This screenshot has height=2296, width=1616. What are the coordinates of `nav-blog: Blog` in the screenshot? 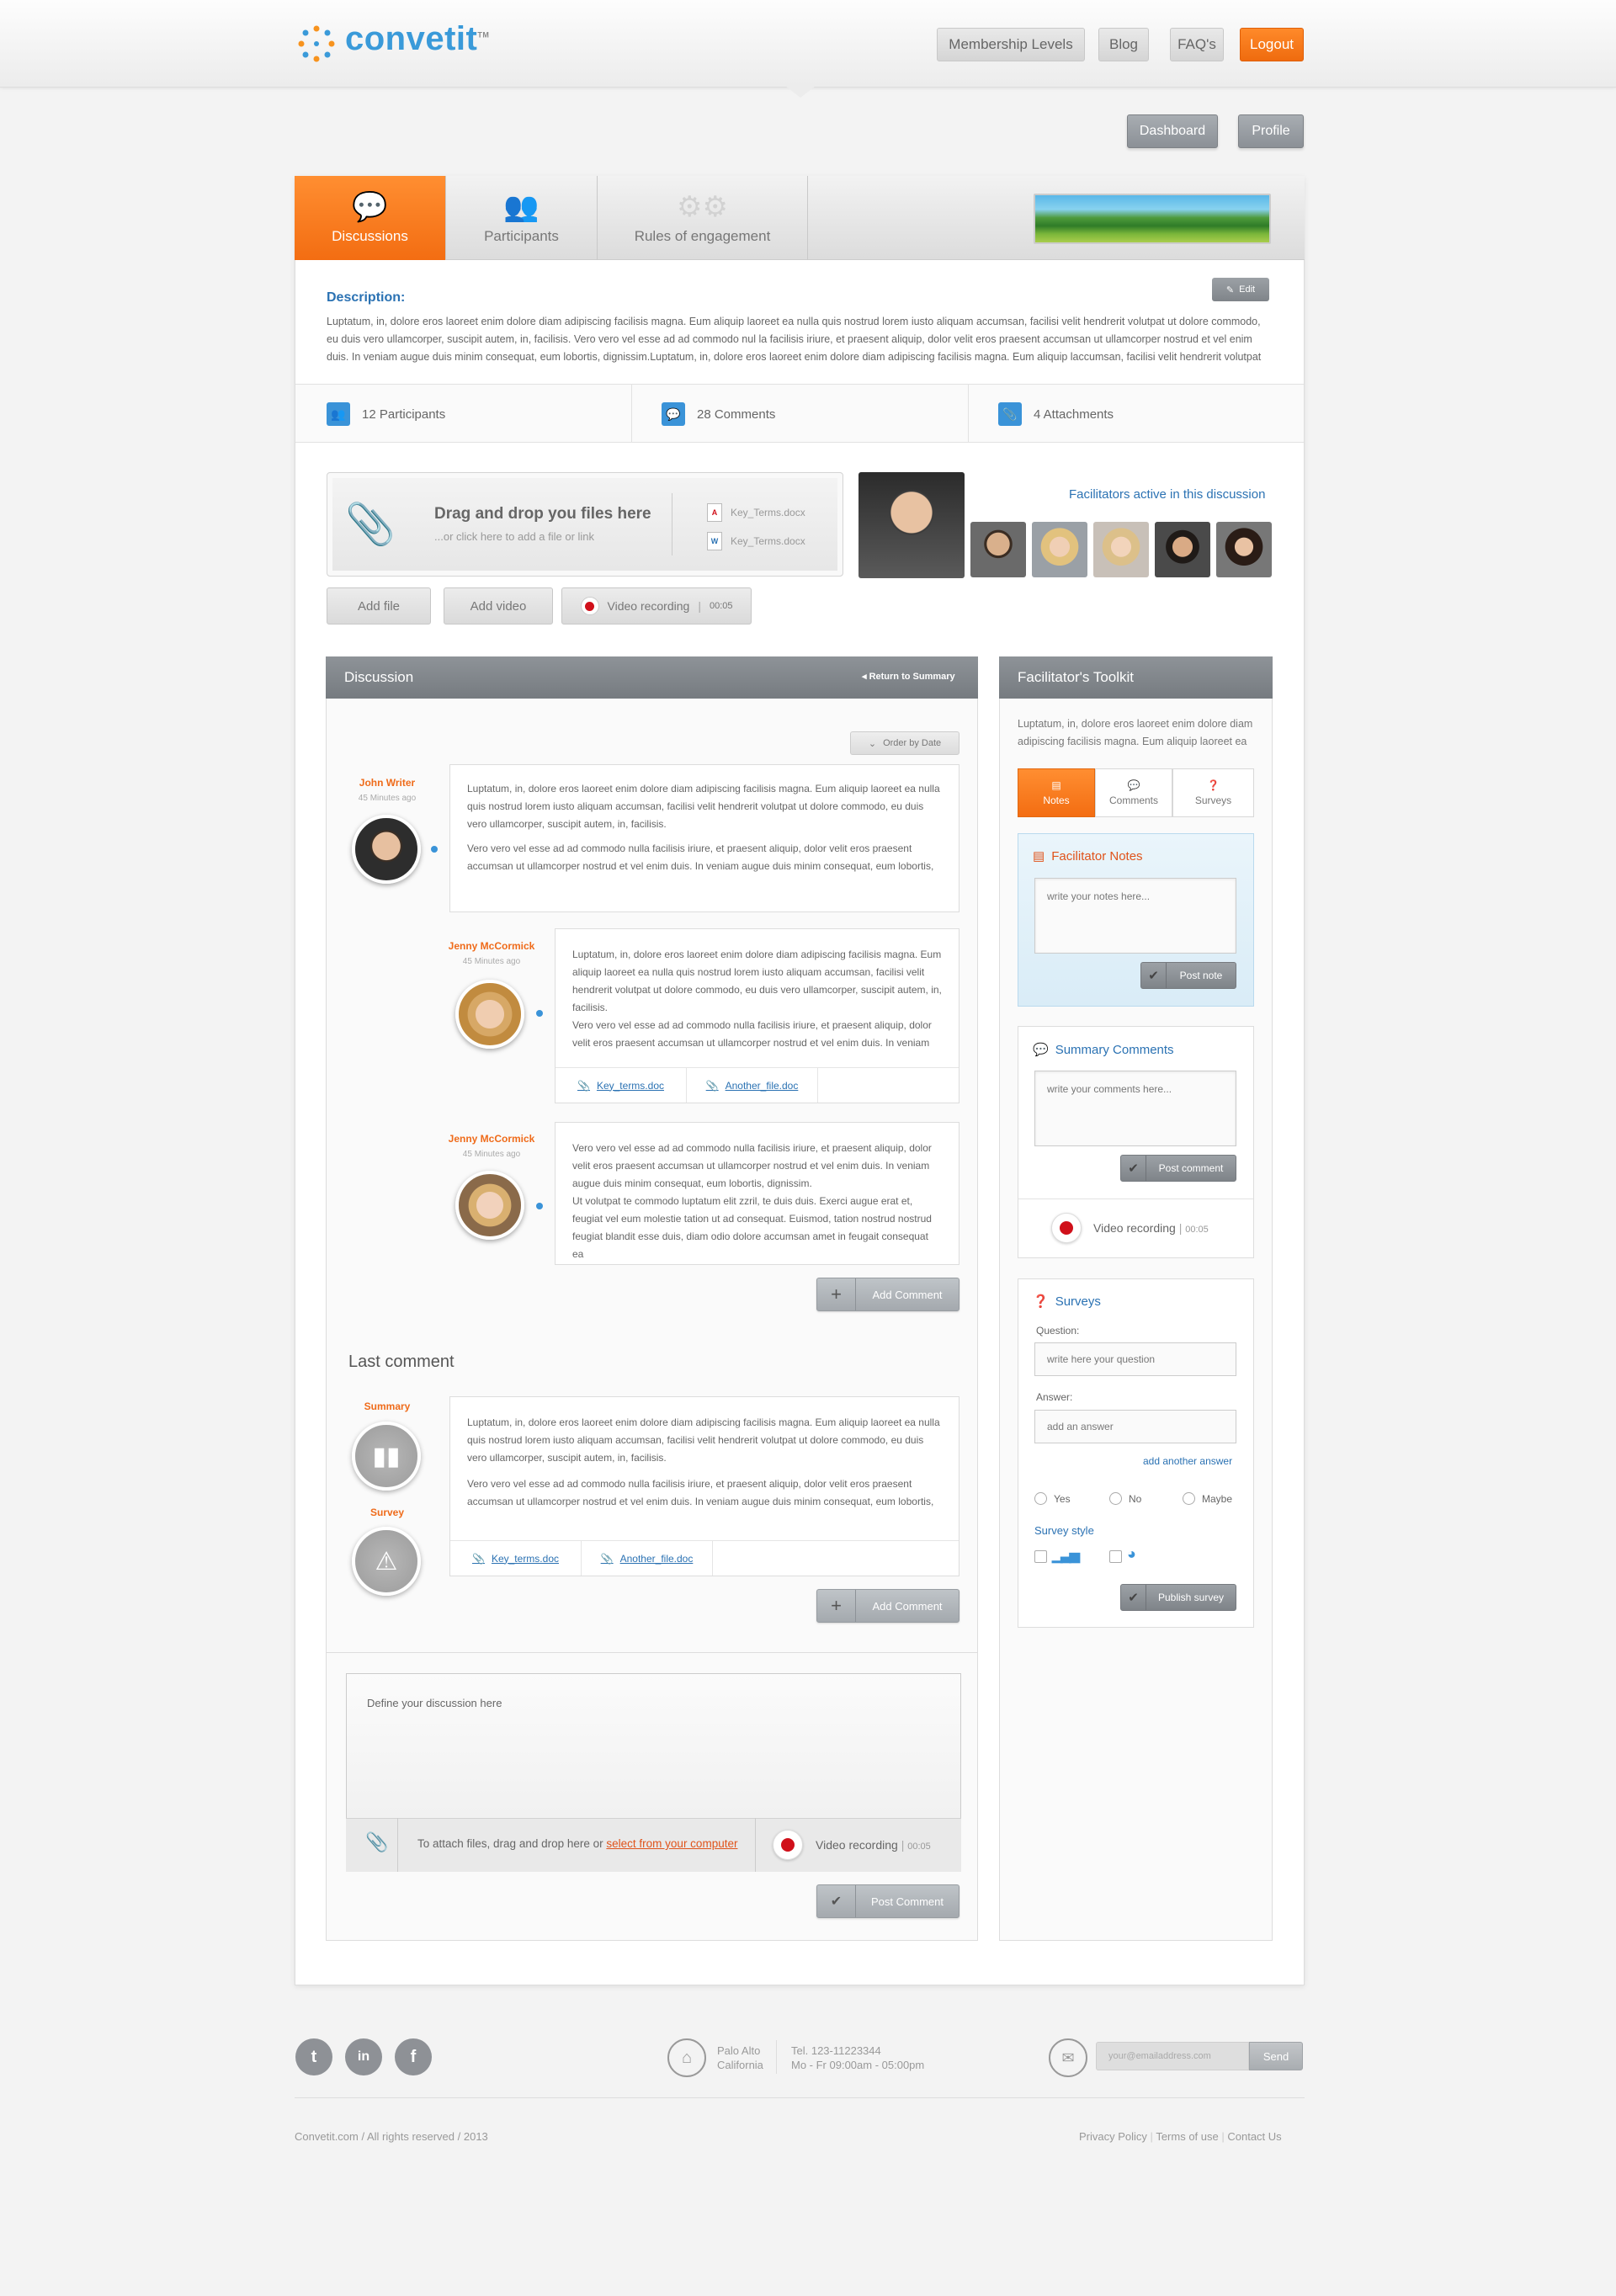 It's located at (1123, 44).